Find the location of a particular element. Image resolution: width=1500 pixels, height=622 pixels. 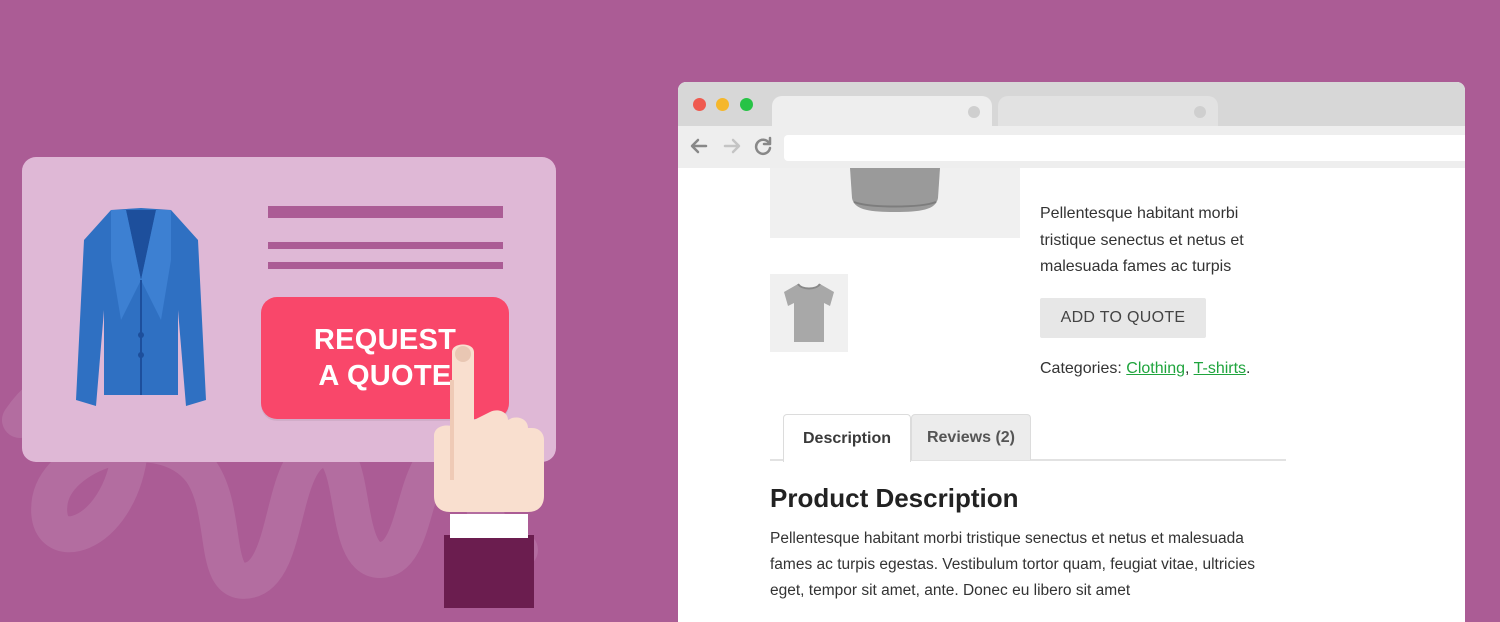

add-to-quote-button: ADD TO QUOTE is located at coordinates (1123, 318).